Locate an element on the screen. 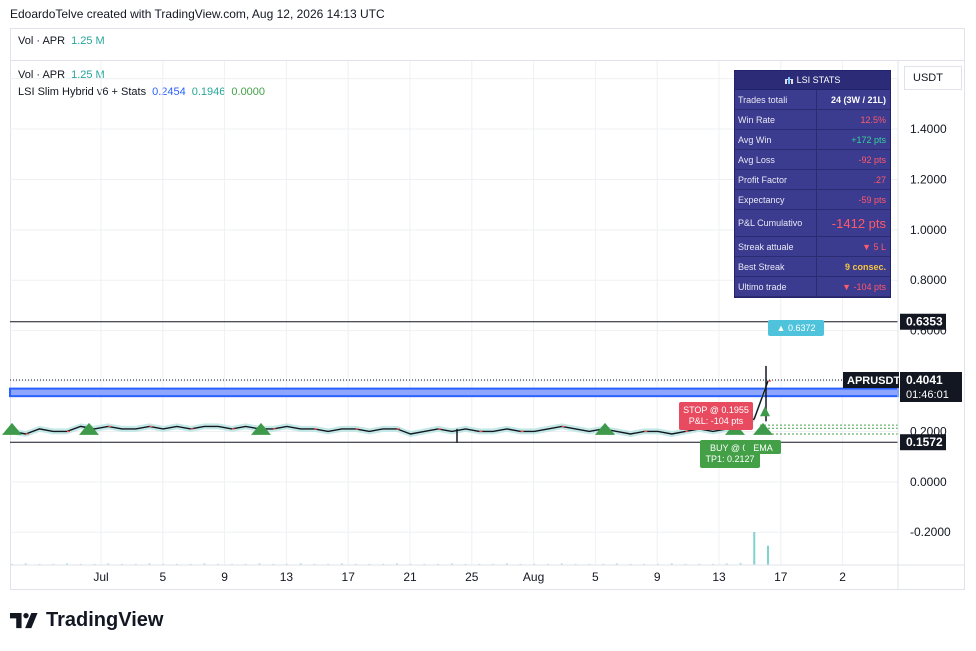 The height and width of the screenshot is (651, 976). y-tick-label: -0.2000 is located at coordinates (930, 532).